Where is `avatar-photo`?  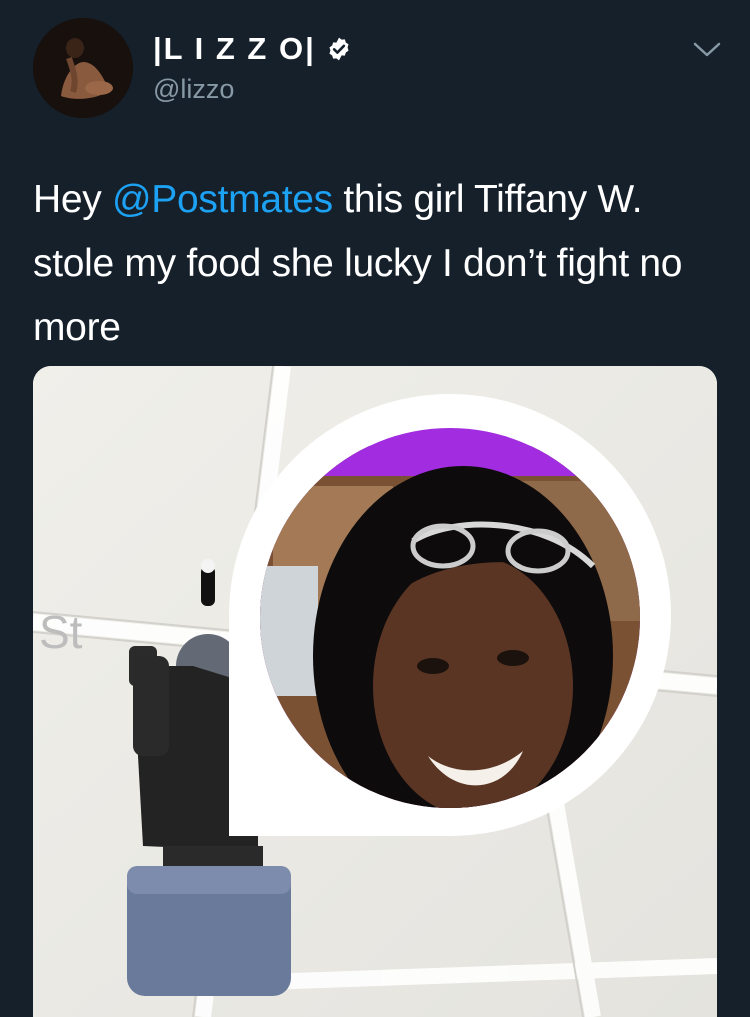
avatar-photo is located at coordinates (83, 68).